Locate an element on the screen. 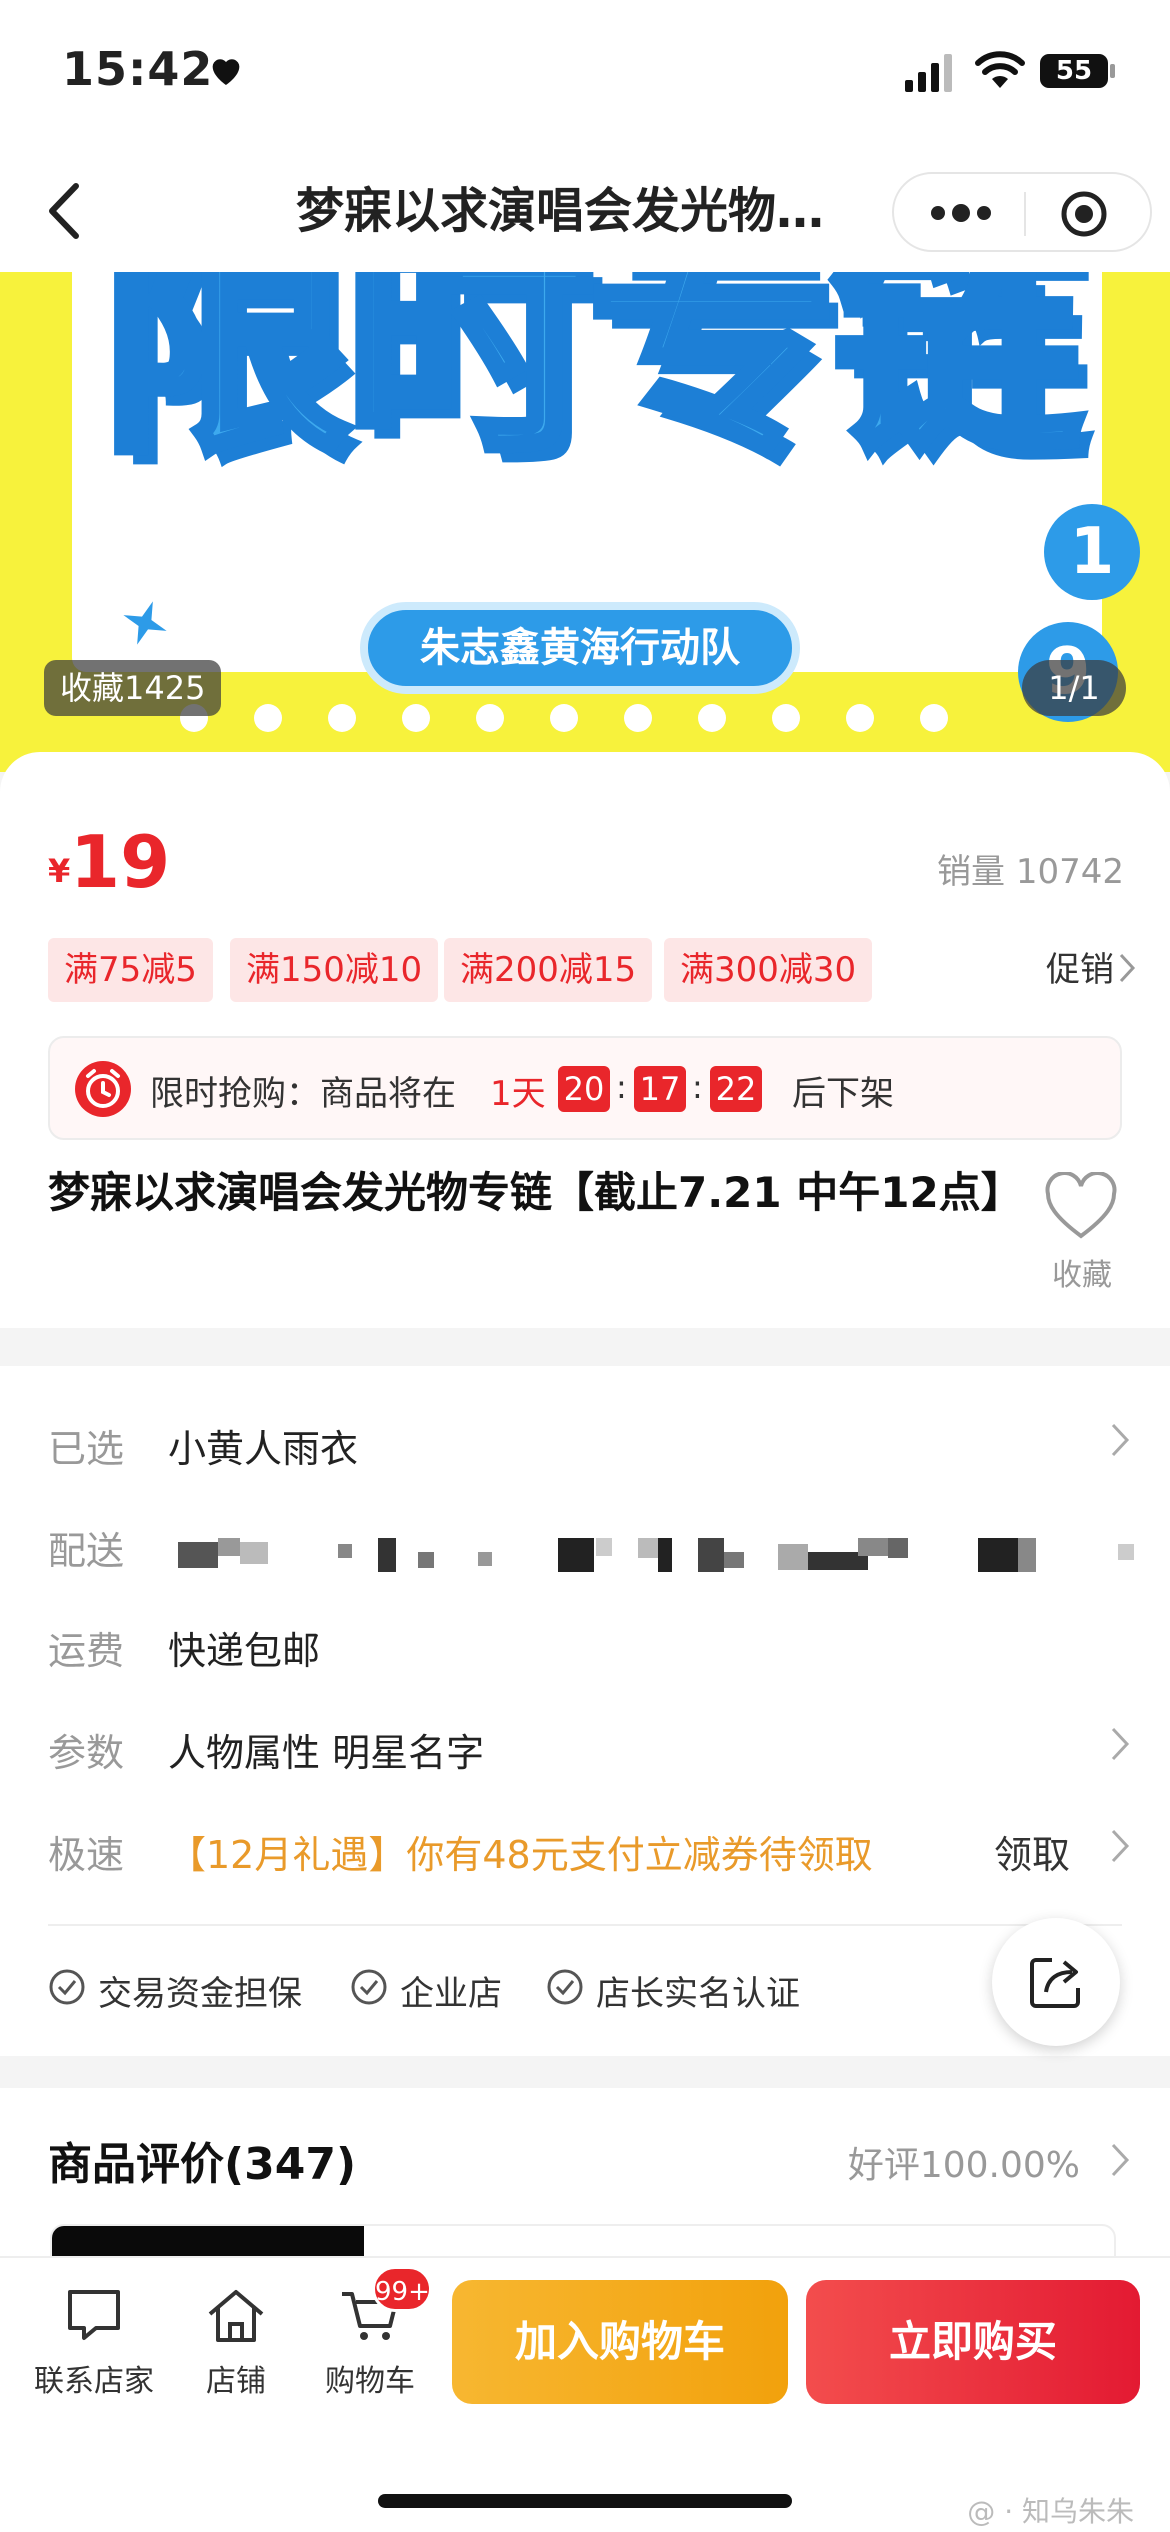 This screenshot has width=1170, height=2532. promo-link: 促销 is located at coordinates (1080, 966).